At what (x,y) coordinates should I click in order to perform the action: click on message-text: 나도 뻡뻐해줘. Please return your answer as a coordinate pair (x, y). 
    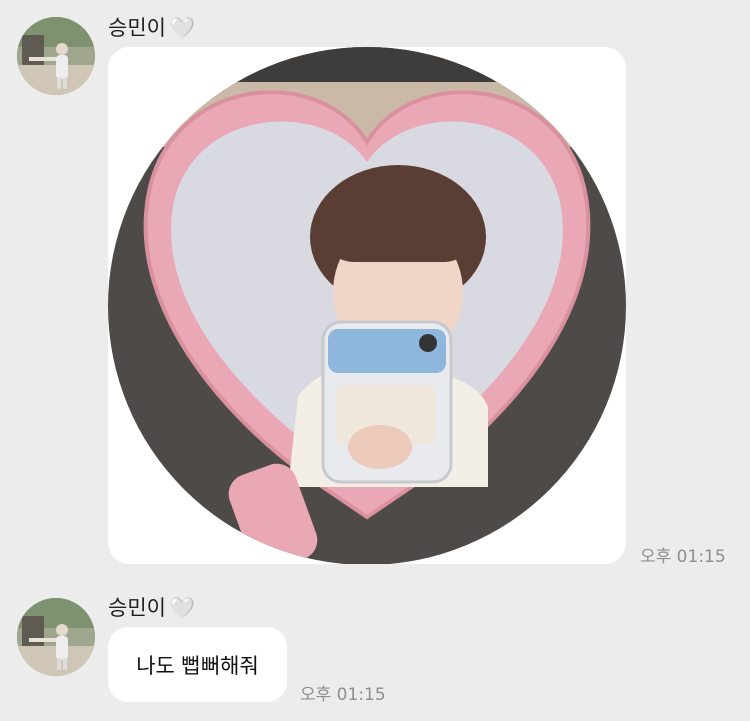
    Looking at the image, I should click on (197, 665).